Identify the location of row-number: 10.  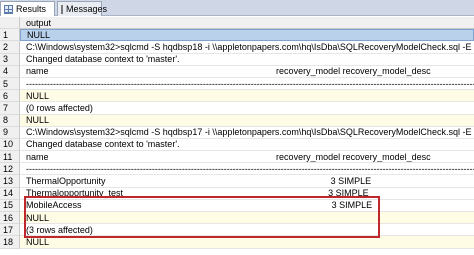
(10, 145).